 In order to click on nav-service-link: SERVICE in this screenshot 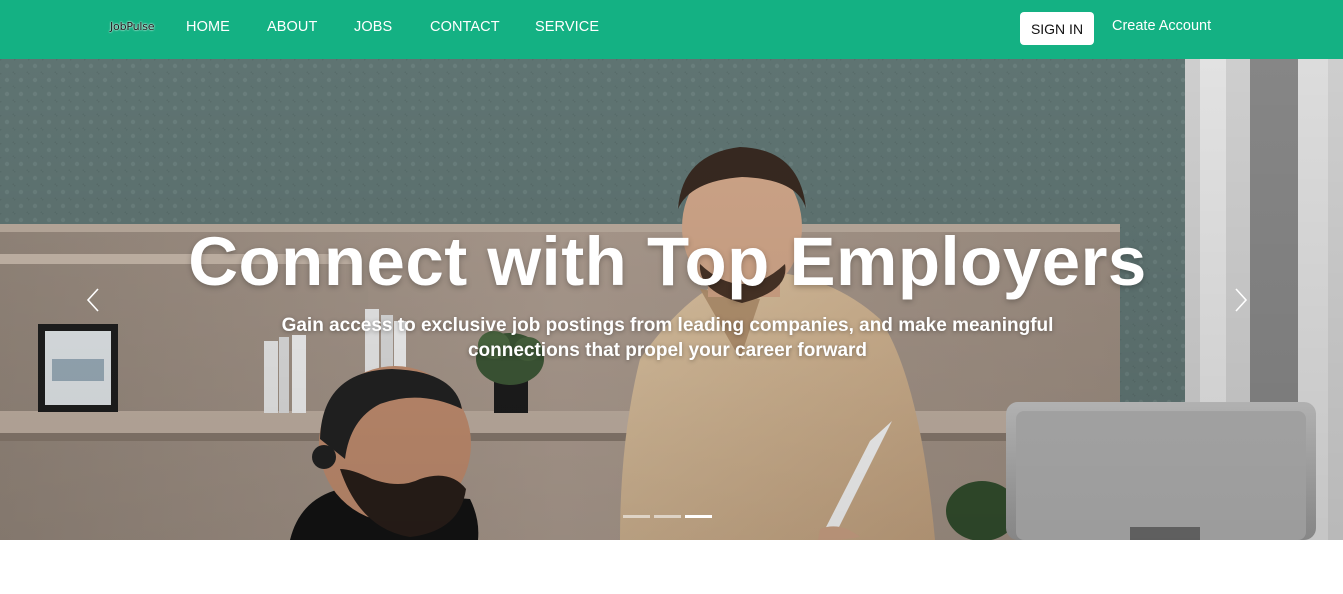, I will do `click(567, 27)`.